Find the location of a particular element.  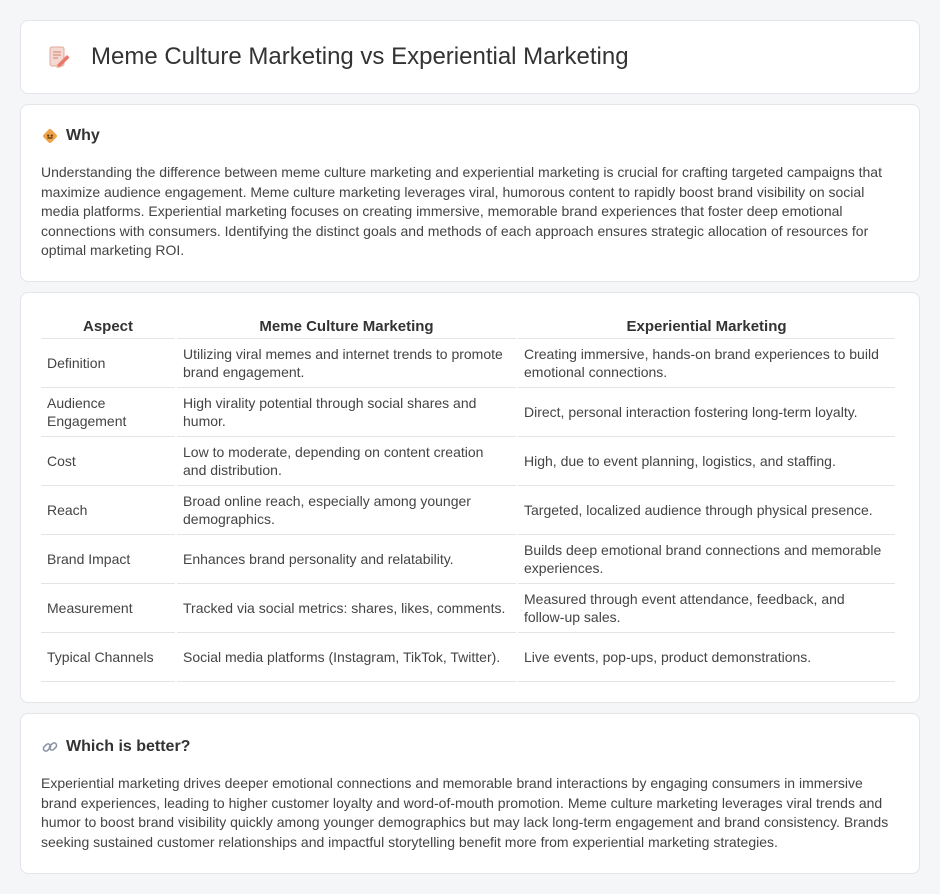

row-aspect: Audience Engagement is located at coordinates (108, 412).